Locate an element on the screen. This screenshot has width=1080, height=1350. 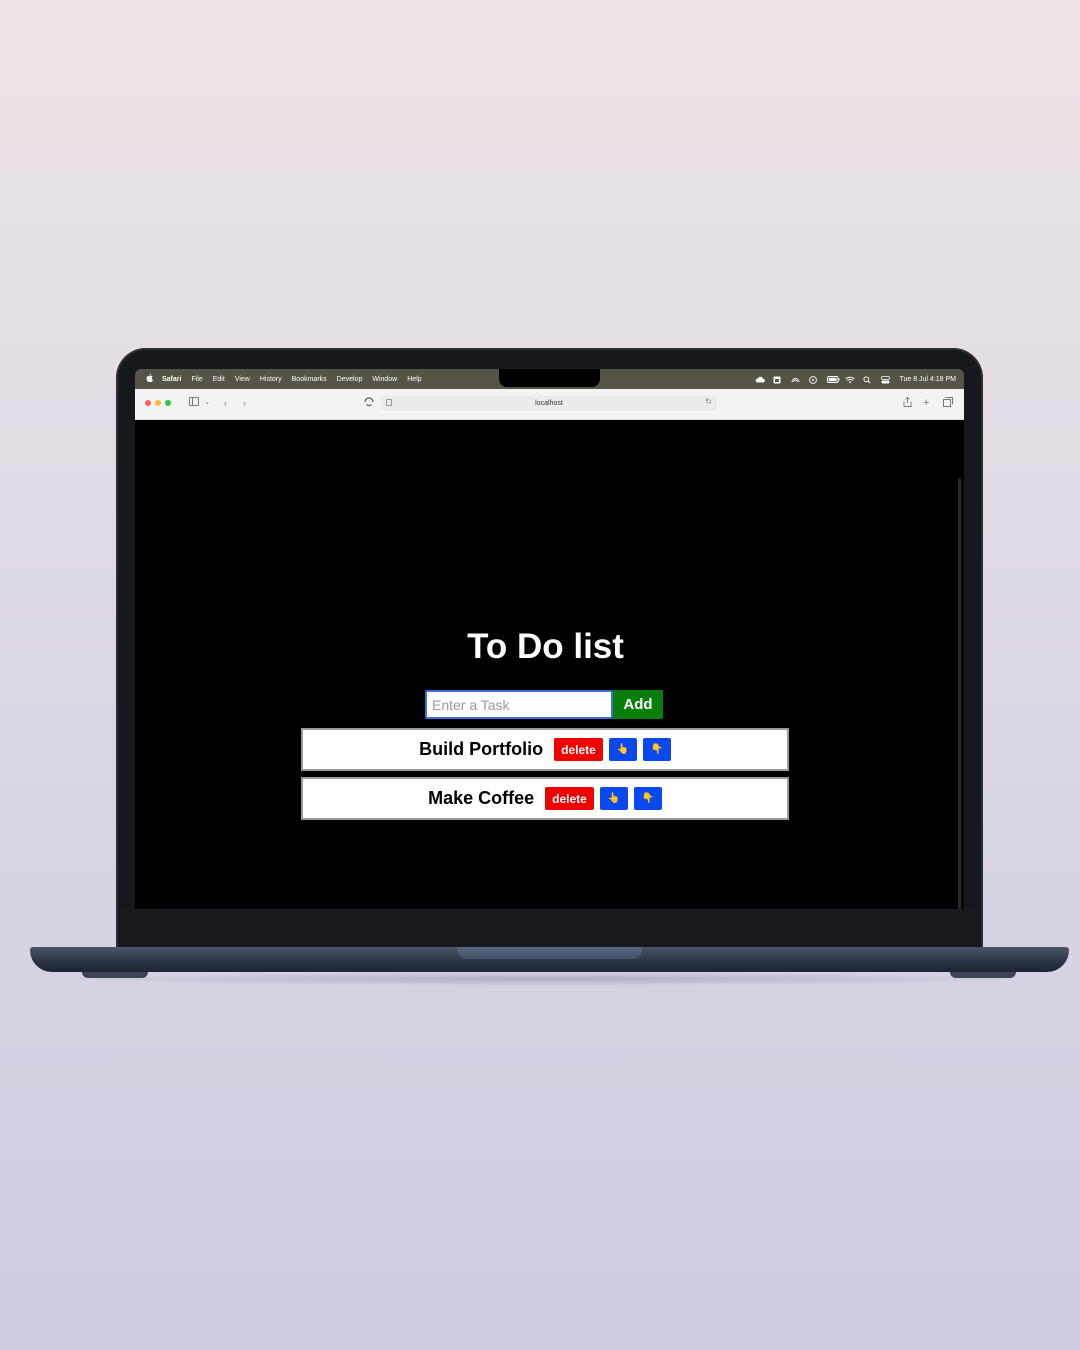
calendar-icon is located at coordinates (777, 379).